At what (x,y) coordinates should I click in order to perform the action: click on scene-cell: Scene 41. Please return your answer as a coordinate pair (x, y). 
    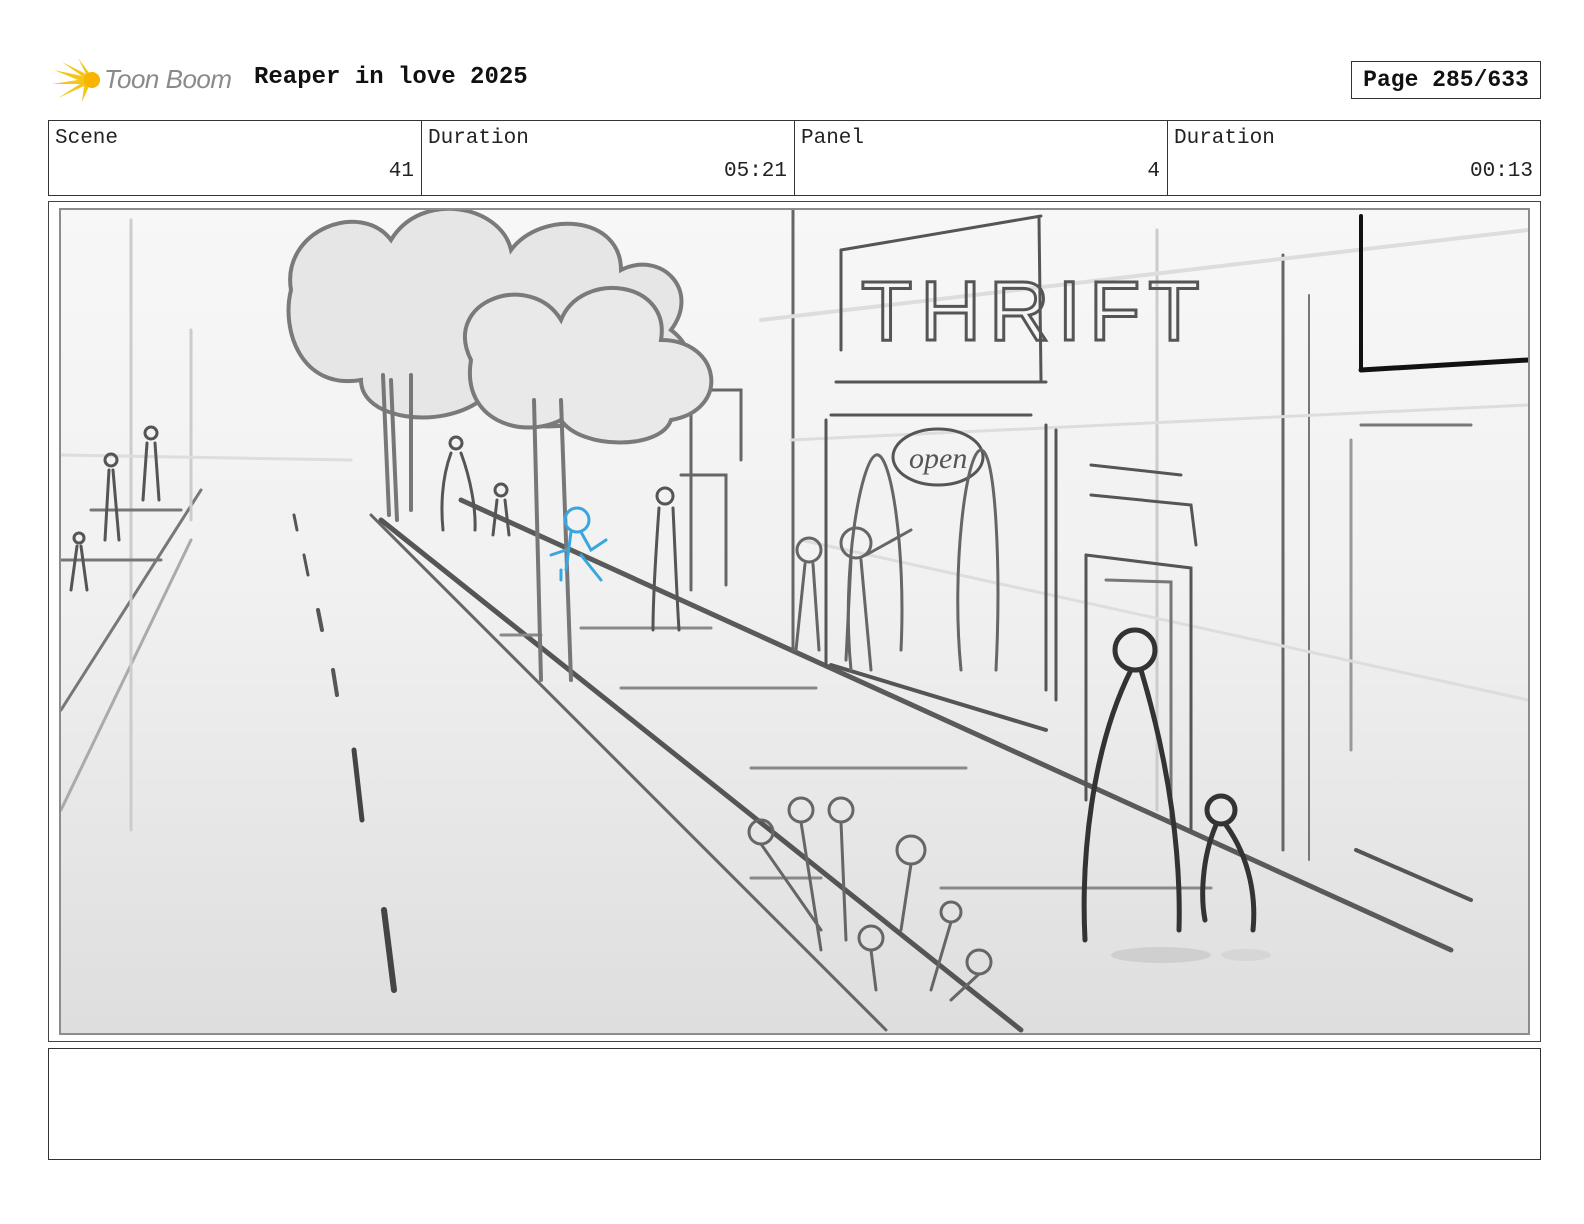
    Looking at the image, I should click on (235, 158).